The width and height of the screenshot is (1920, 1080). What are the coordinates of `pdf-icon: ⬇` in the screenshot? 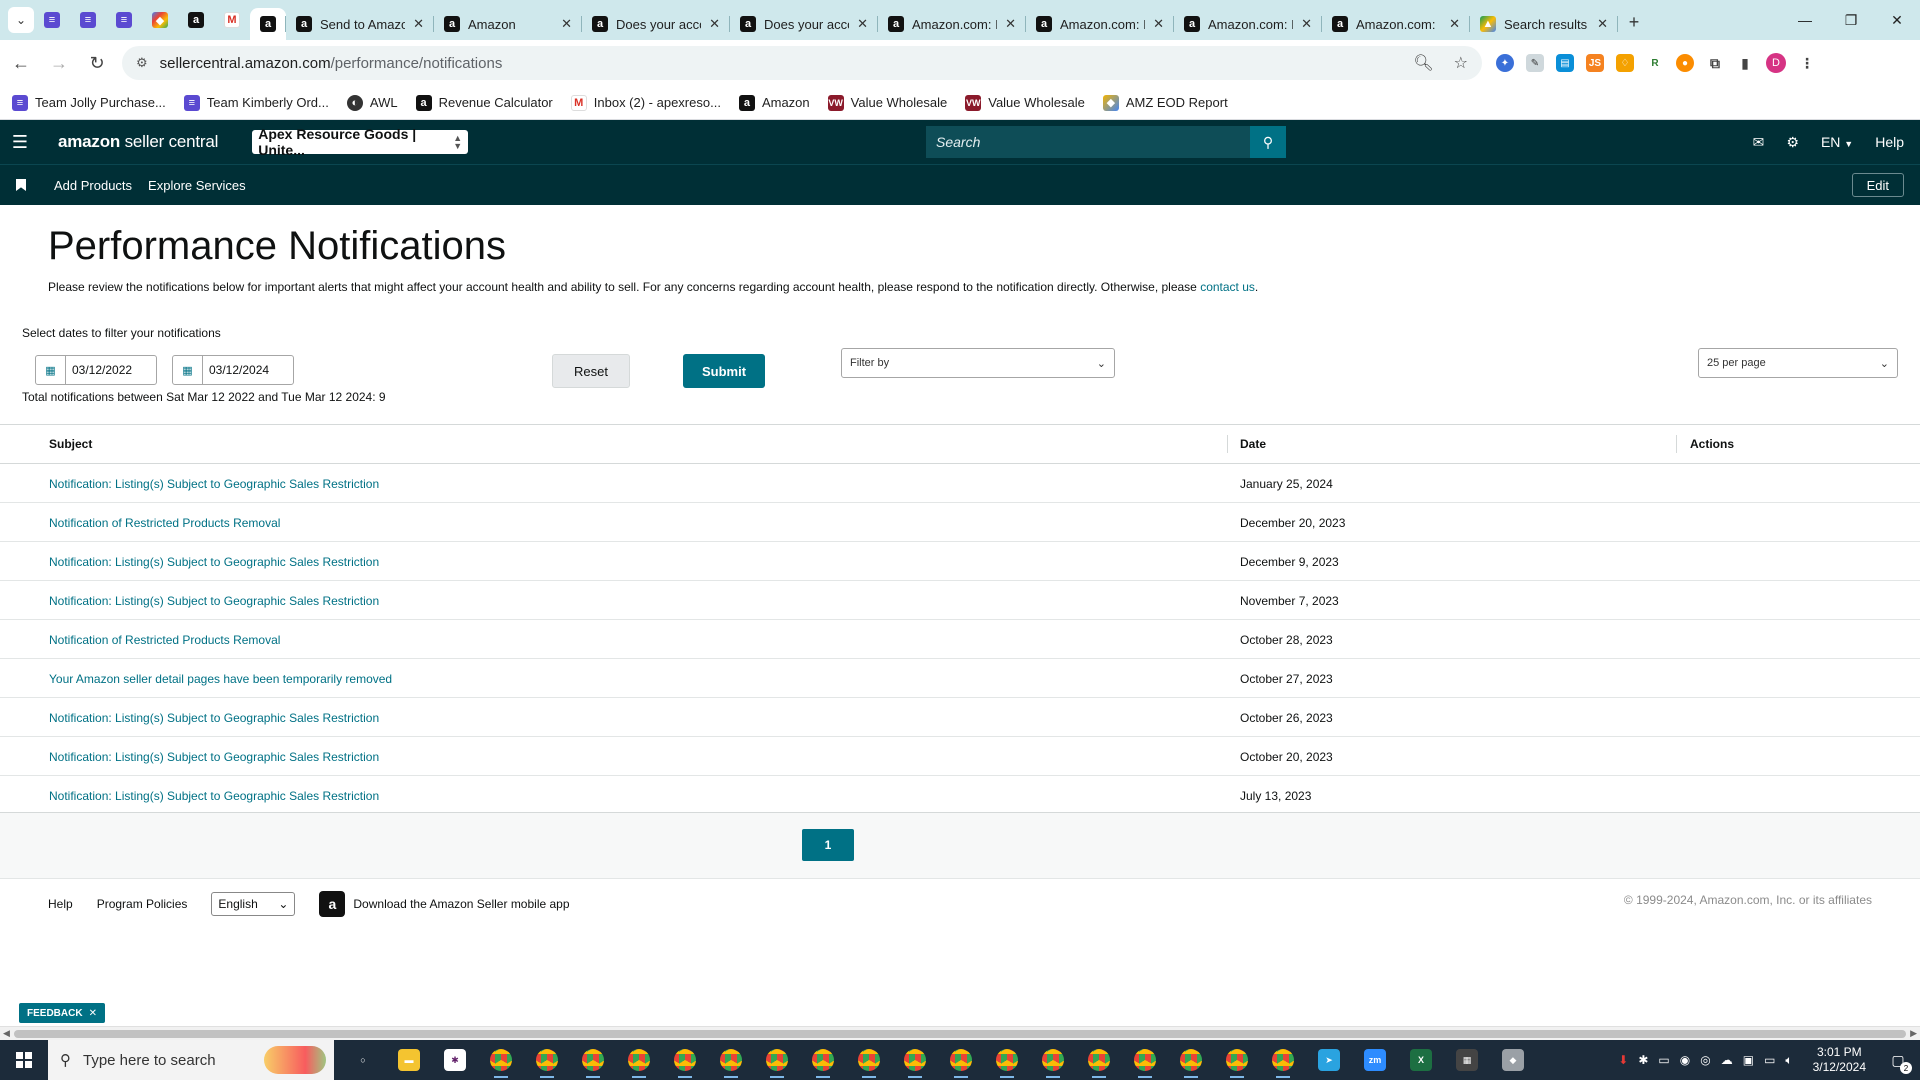 It's located at (1623, 1060).